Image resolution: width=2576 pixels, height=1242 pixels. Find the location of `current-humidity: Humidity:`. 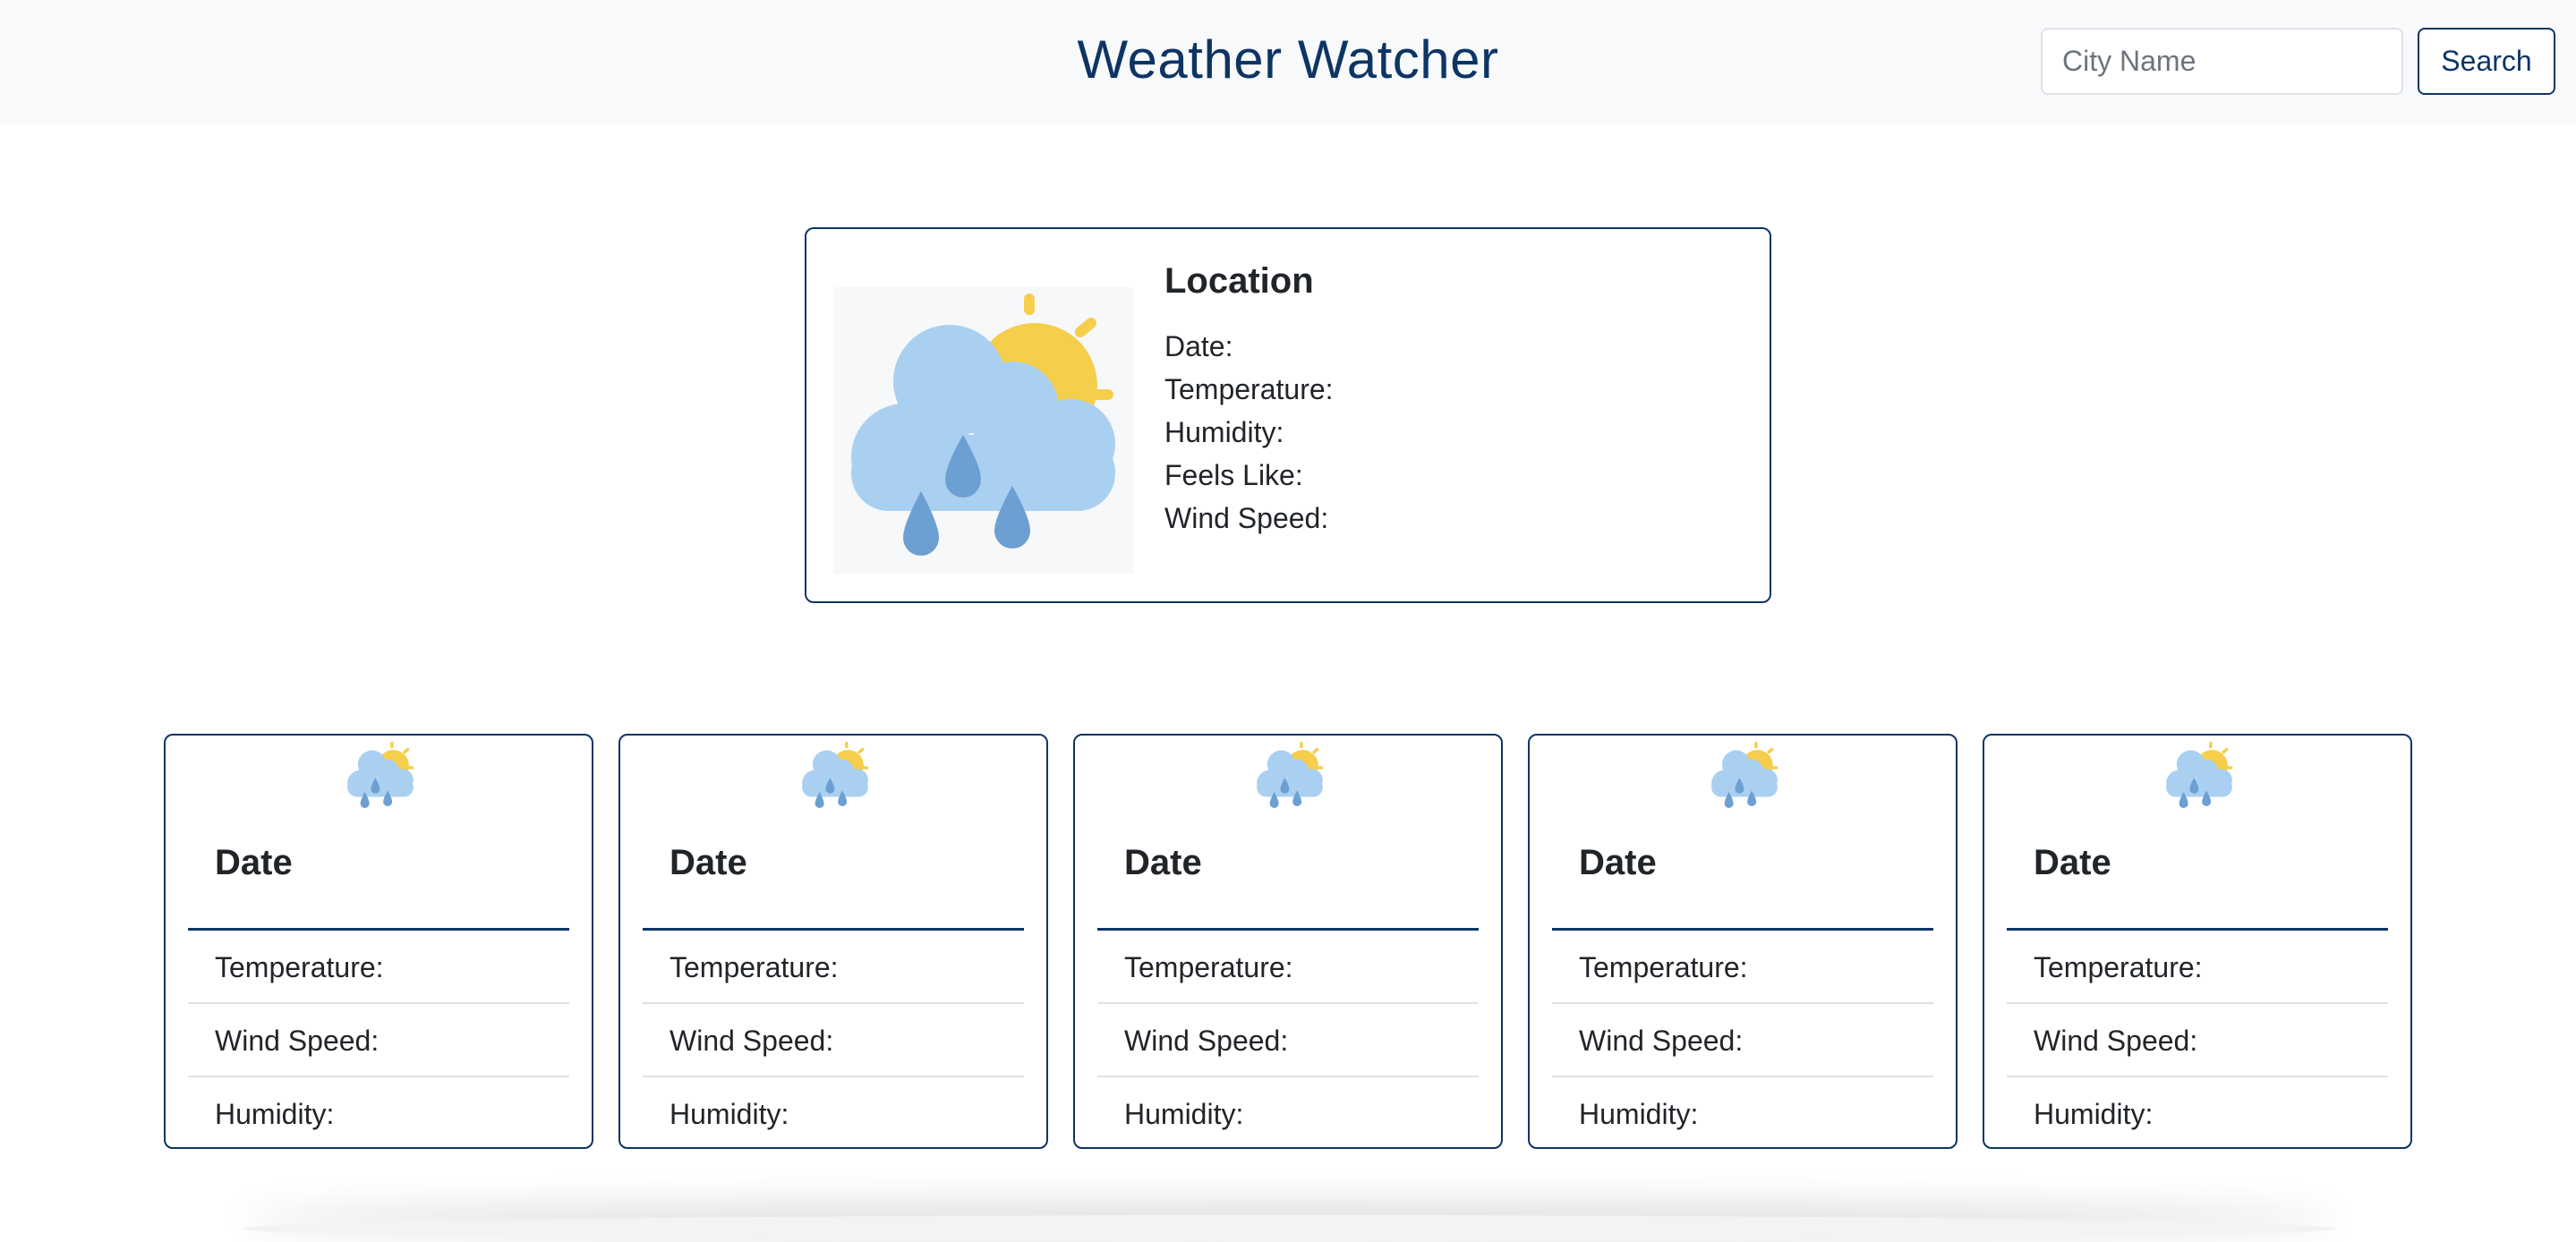

current-humidity: Humidity: is located at coordinates (1224, 432).